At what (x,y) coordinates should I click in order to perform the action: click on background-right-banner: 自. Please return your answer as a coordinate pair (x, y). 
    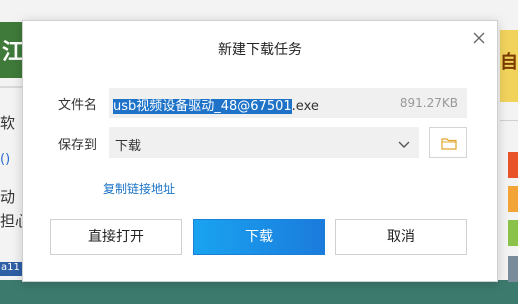
    Looking at the image, I should click on (509, 66).